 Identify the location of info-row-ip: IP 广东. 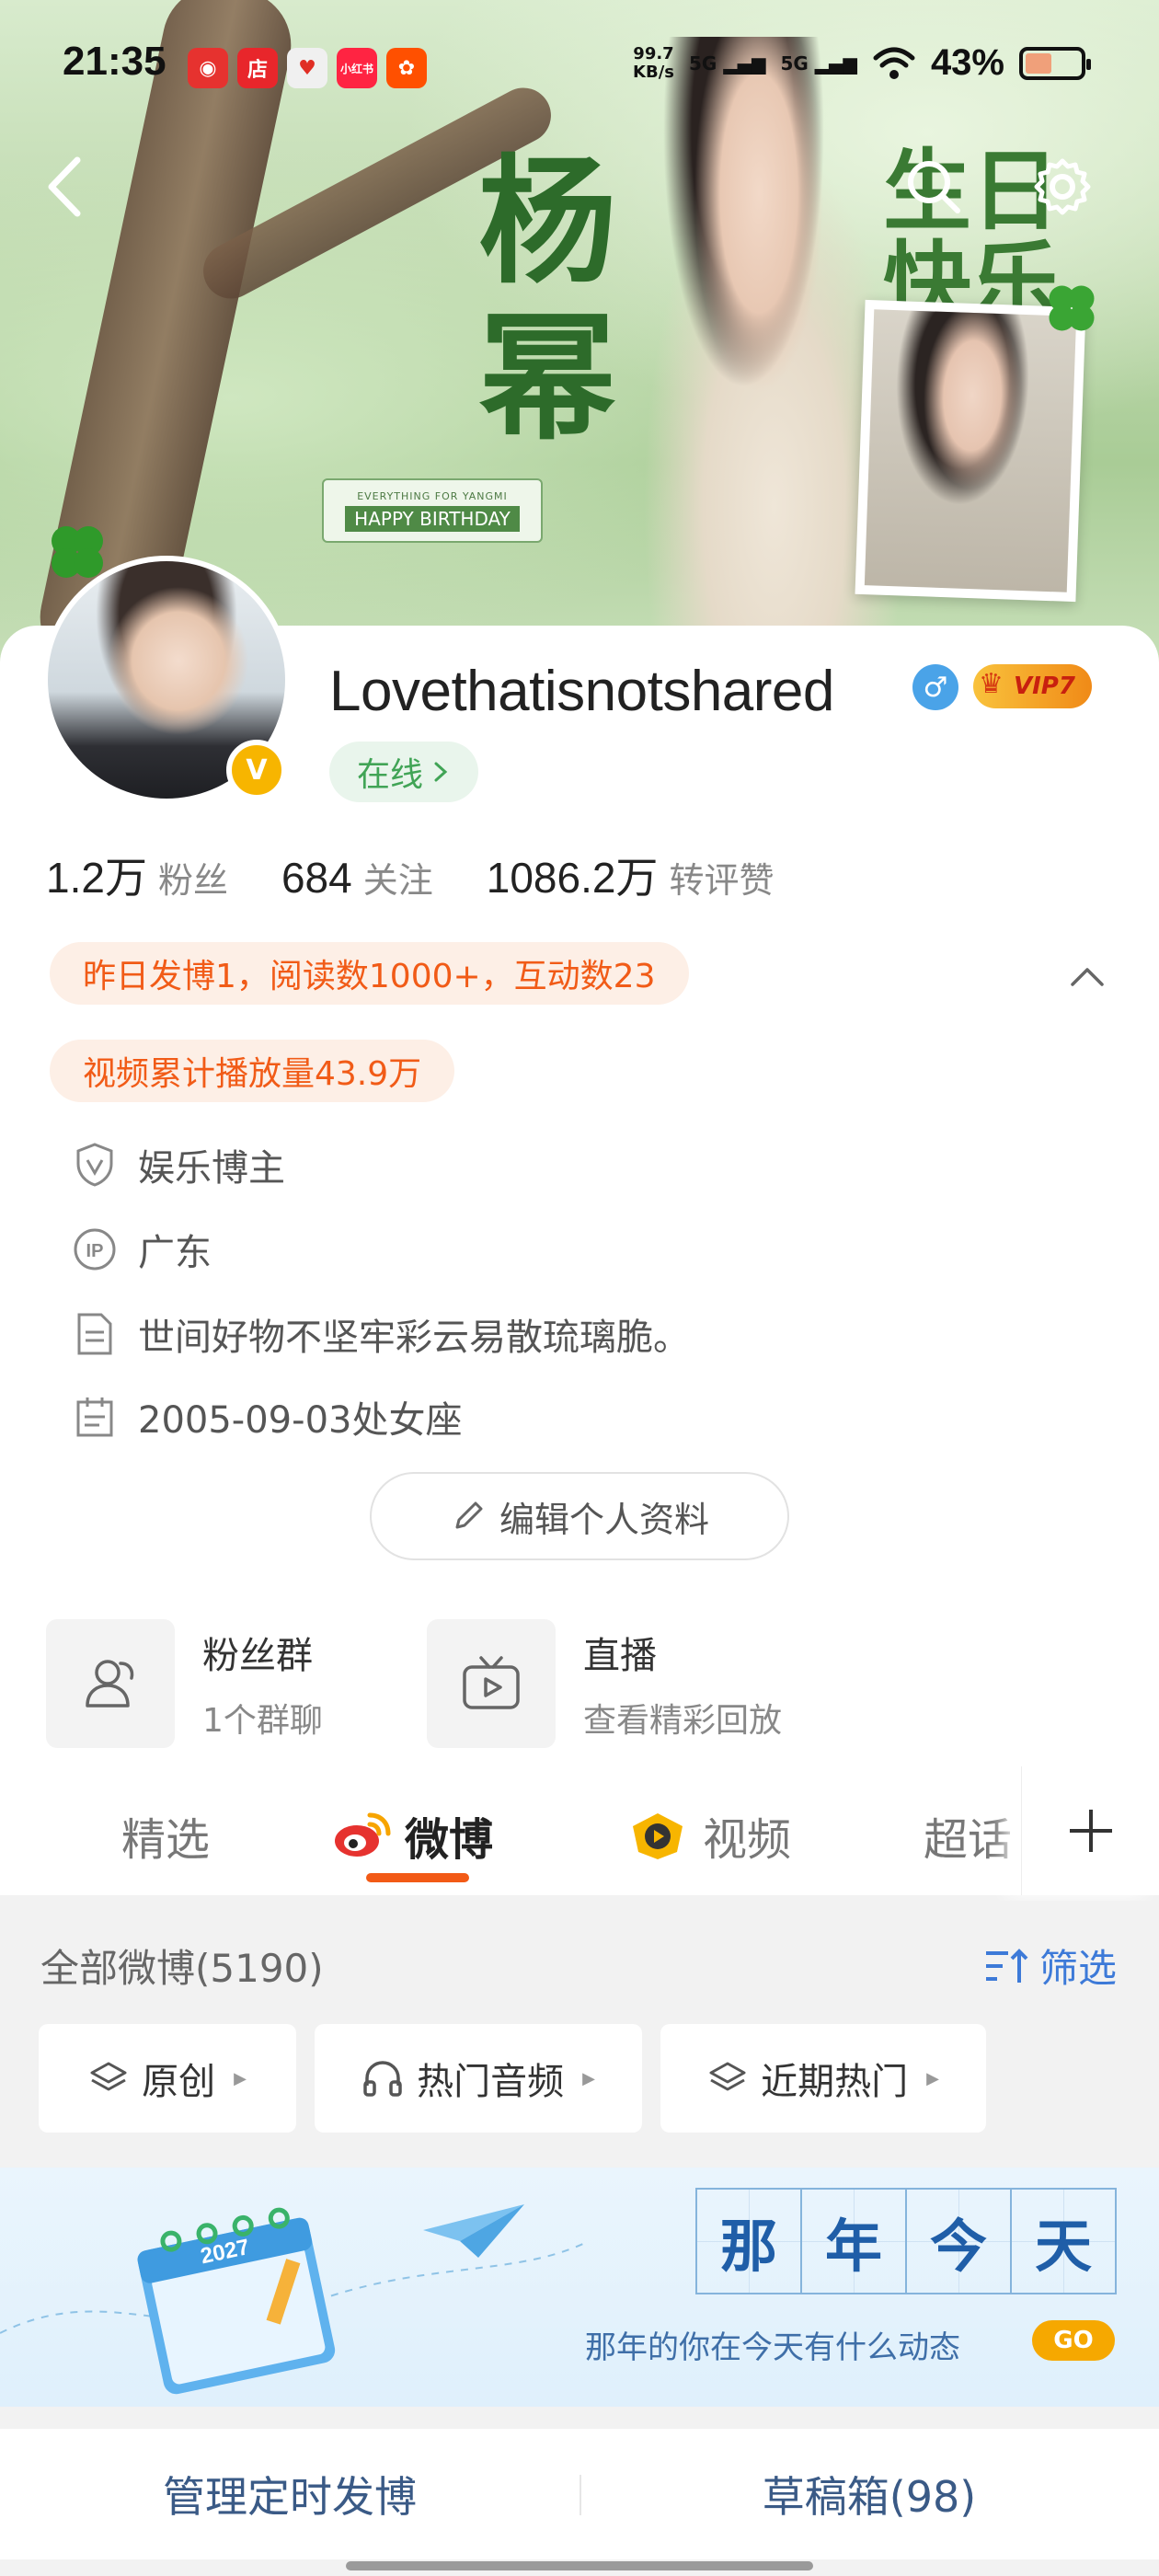
(142, 1249).